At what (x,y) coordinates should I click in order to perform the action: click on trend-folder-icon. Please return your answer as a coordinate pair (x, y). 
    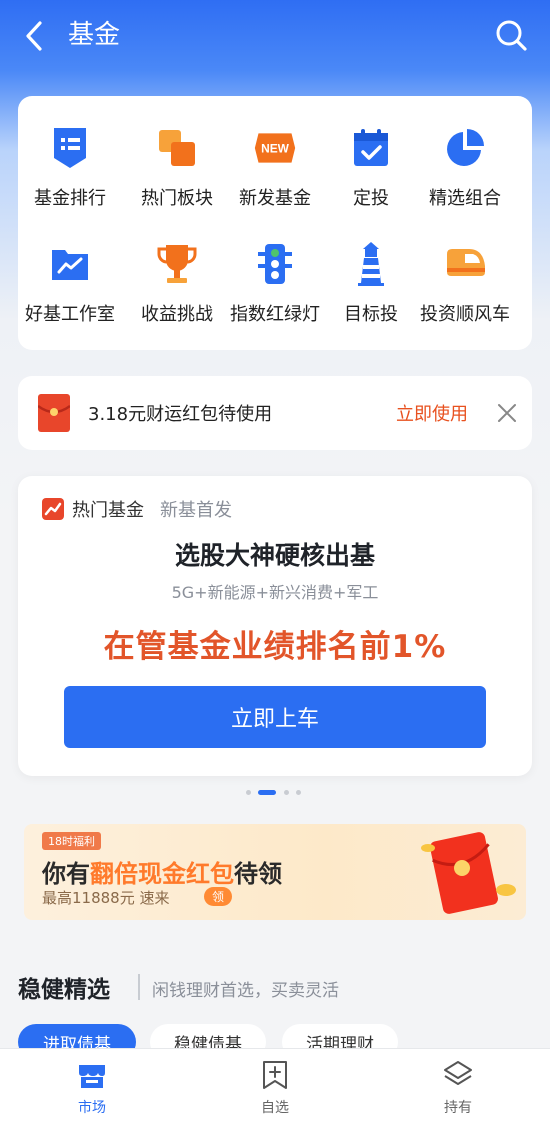
    Looking at the image, I should click on (70, 264).